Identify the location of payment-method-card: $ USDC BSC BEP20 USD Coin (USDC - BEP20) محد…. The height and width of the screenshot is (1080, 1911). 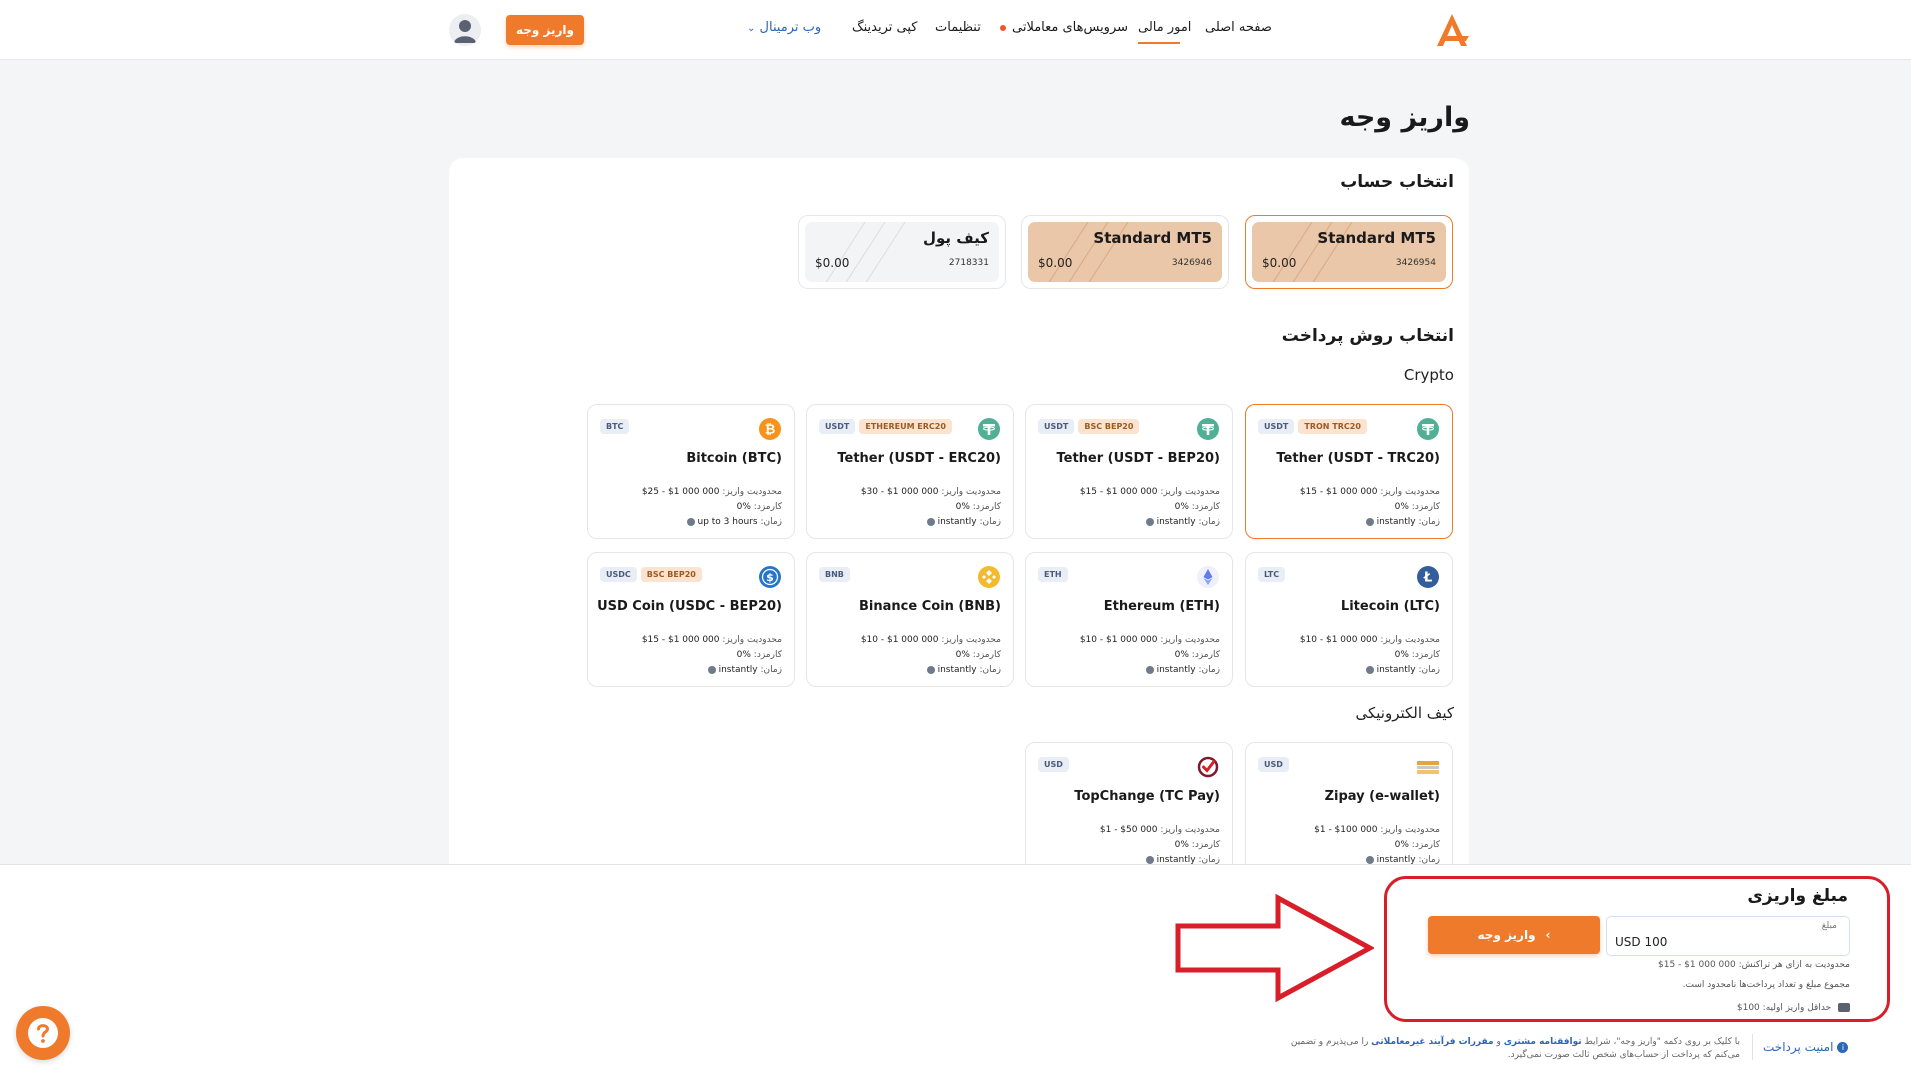
(691, 619).